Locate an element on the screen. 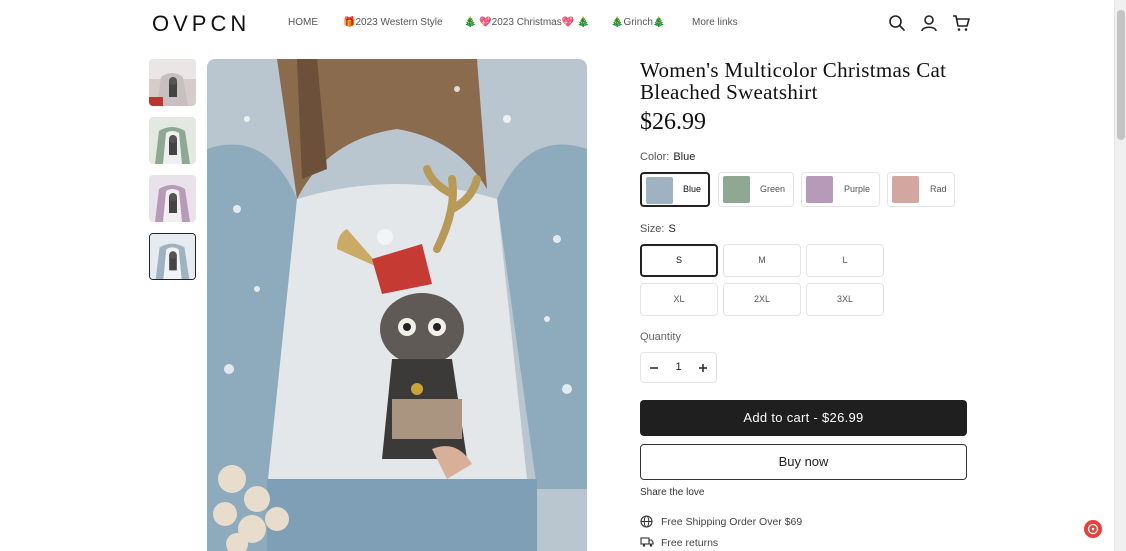 The height and width of the screenshot is (551, 1126). color-swatch-label: Green is located at coordinates (773, 189).